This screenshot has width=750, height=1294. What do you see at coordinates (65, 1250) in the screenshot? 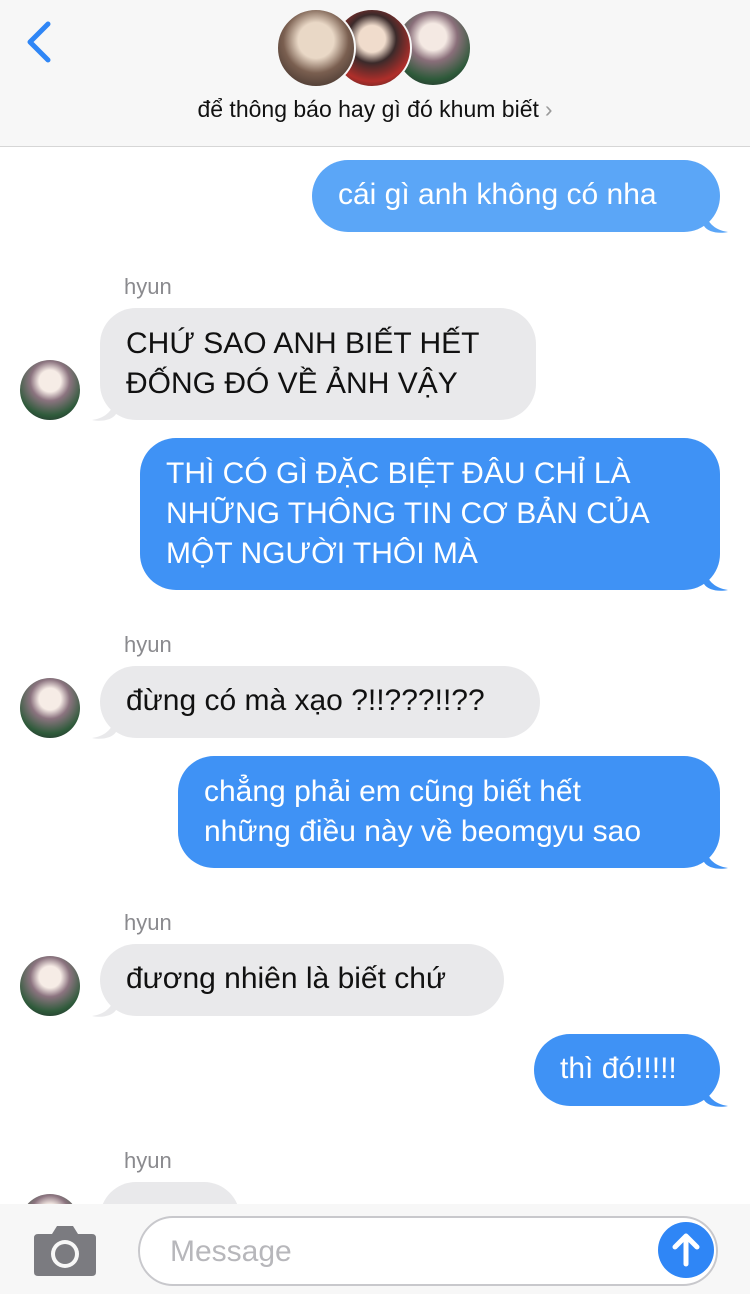
I see `camera-icon` at bounding box center [65, 1250].